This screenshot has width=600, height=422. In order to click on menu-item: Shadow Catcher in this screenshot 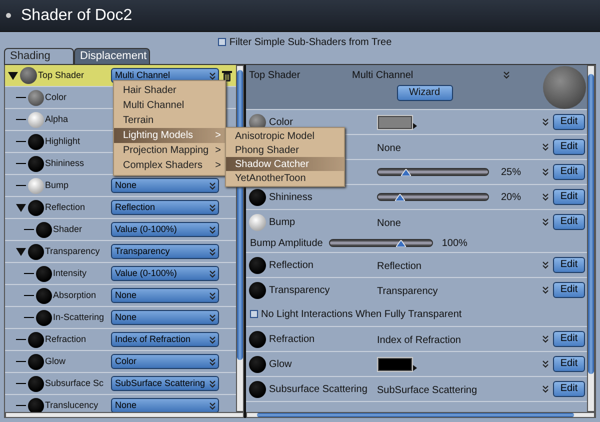, I will do `click(285, 164)`.